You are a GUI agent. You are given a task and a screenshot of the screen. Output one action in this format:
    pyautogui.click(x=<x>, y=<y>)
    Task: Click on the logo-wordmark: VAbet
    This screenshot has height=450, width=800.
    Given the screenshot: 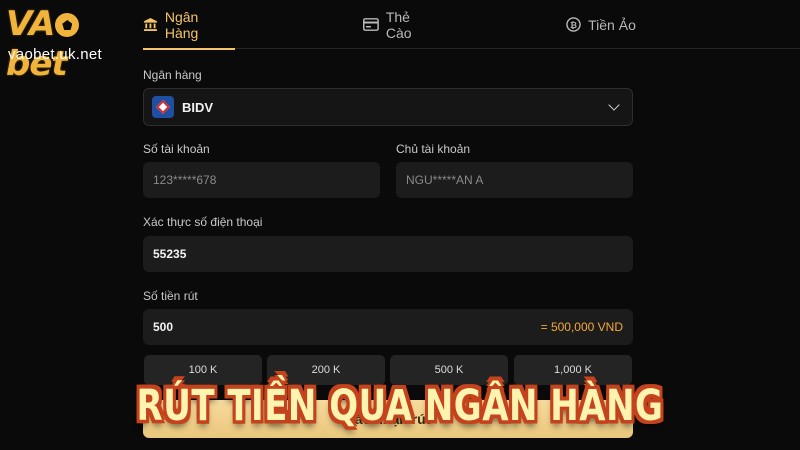 What is the action you would take?
    pyautogui.click(x=72, y=44)
    